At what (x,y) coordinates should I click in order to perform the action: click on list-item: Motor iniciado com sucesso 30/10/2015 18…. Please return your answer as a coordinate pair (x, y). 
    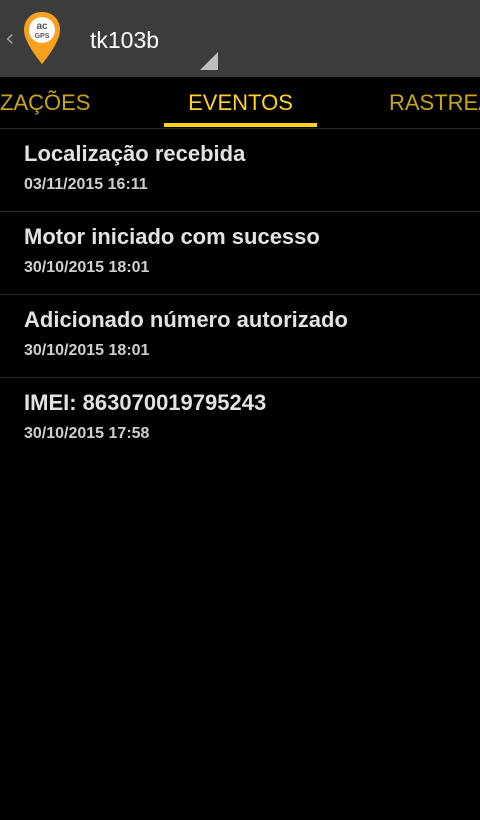
    Looking at the image, I should click on (240, 253).